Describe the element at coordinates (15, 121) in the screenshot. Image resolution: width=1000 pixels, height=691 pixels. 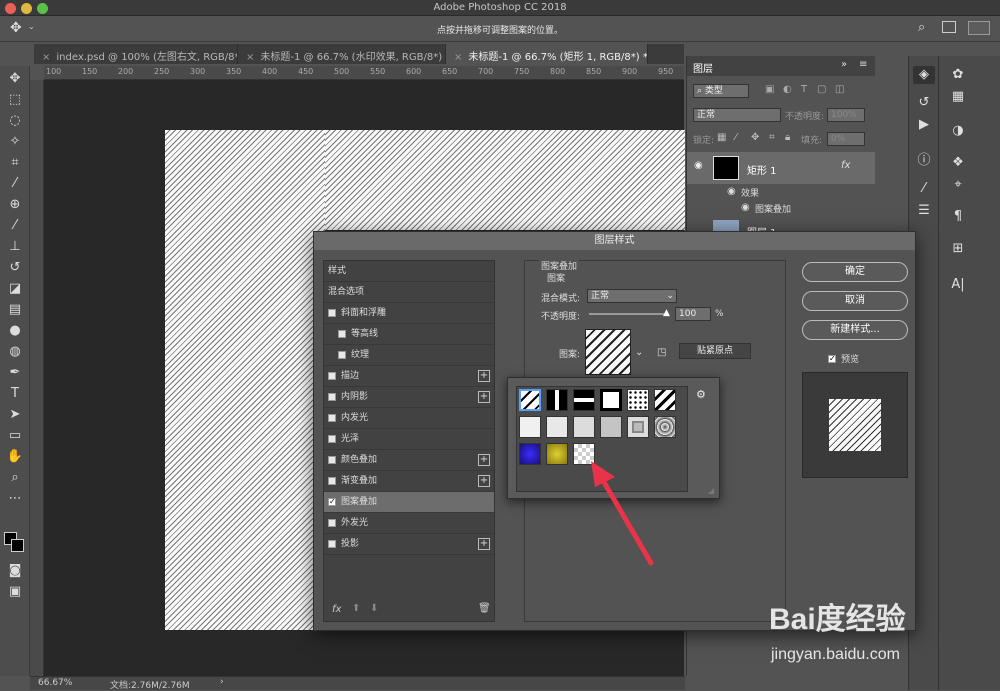
I see `lasso-tool-icon: ◌` at that location.